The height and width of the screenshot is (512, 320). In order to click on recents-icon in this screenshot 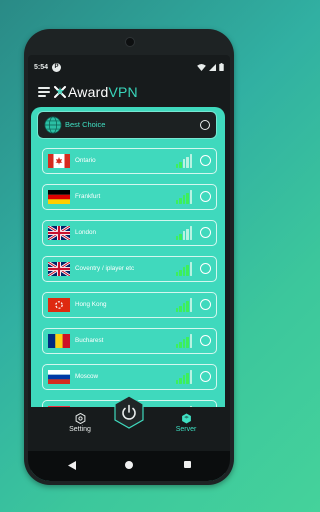, I will do `click(187, 464)`.